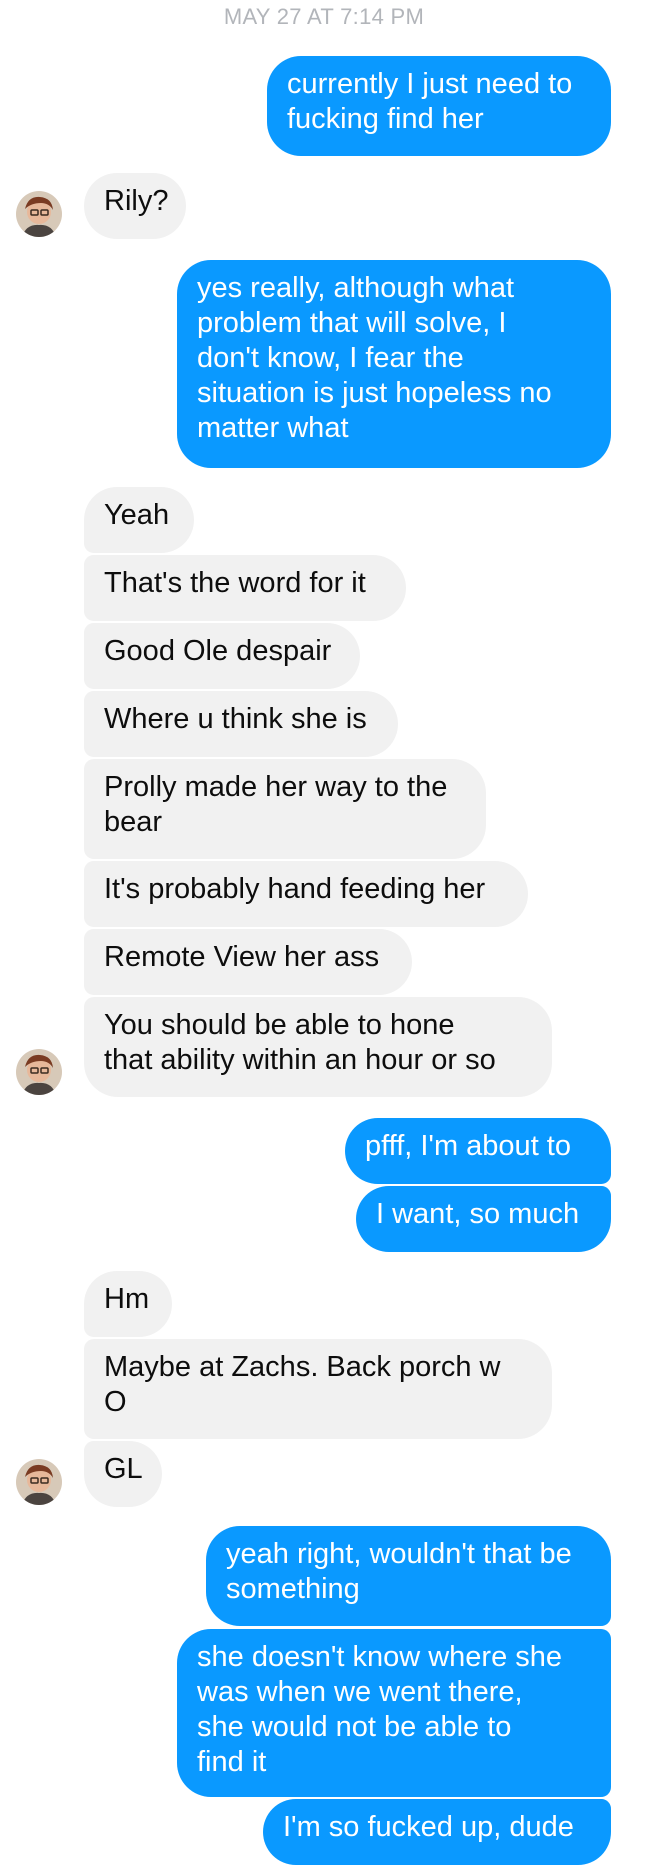 This screenshot has width=648, height=1865. What do you see at coordinates (137, 515) in the screenshot?
I see `message-text-line: Yeah` at bounding box center [137, 515].